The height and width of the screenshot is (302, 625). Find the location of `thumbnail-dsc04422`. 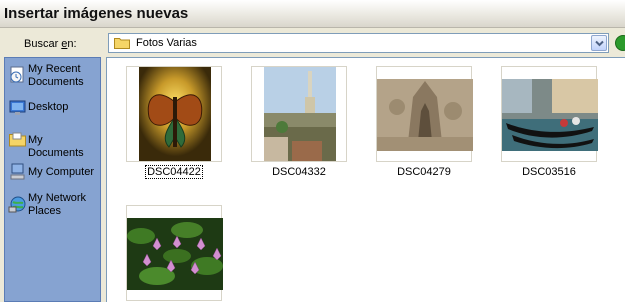

thumbnail-dsc04422 is located at coordinates (174, 114).